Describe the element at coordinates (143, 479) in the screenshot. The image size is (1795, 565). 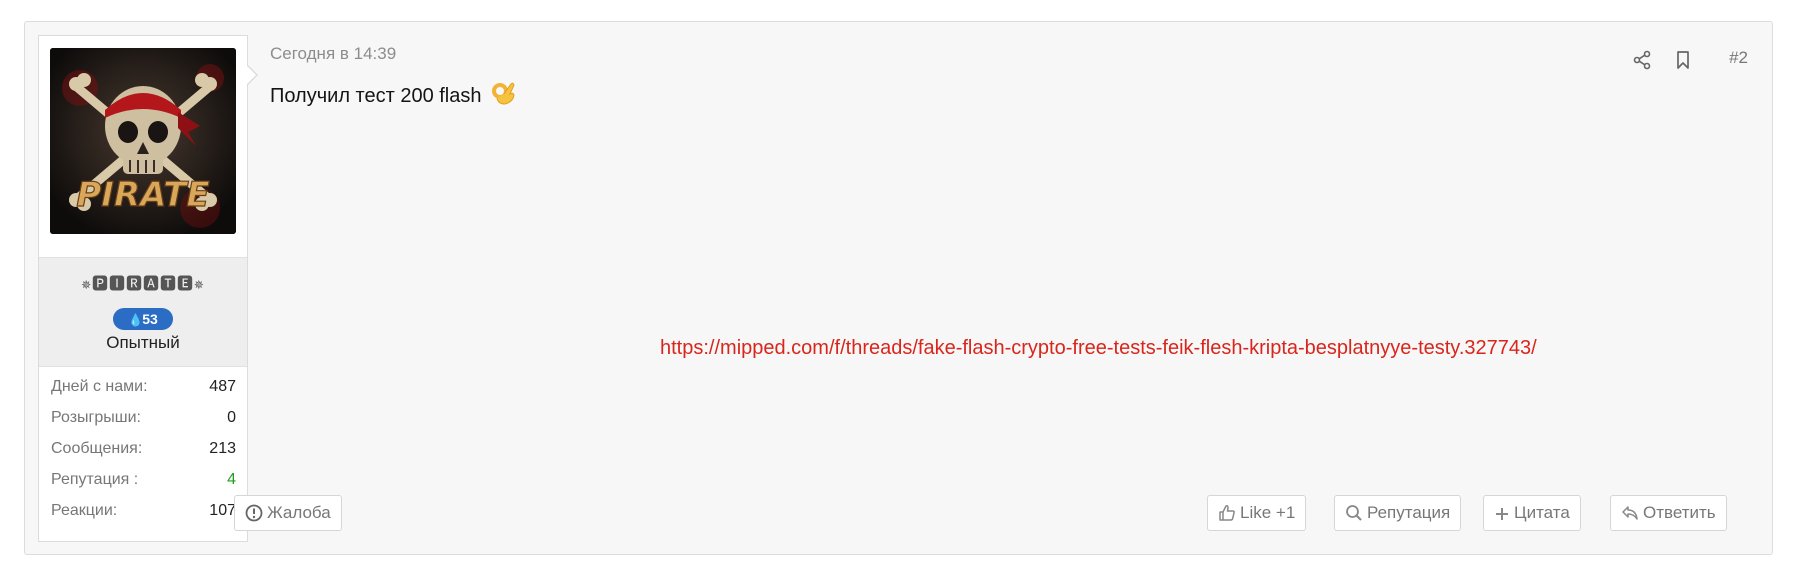
I see `stat-row-reputation: Репутация : 4` at that location.